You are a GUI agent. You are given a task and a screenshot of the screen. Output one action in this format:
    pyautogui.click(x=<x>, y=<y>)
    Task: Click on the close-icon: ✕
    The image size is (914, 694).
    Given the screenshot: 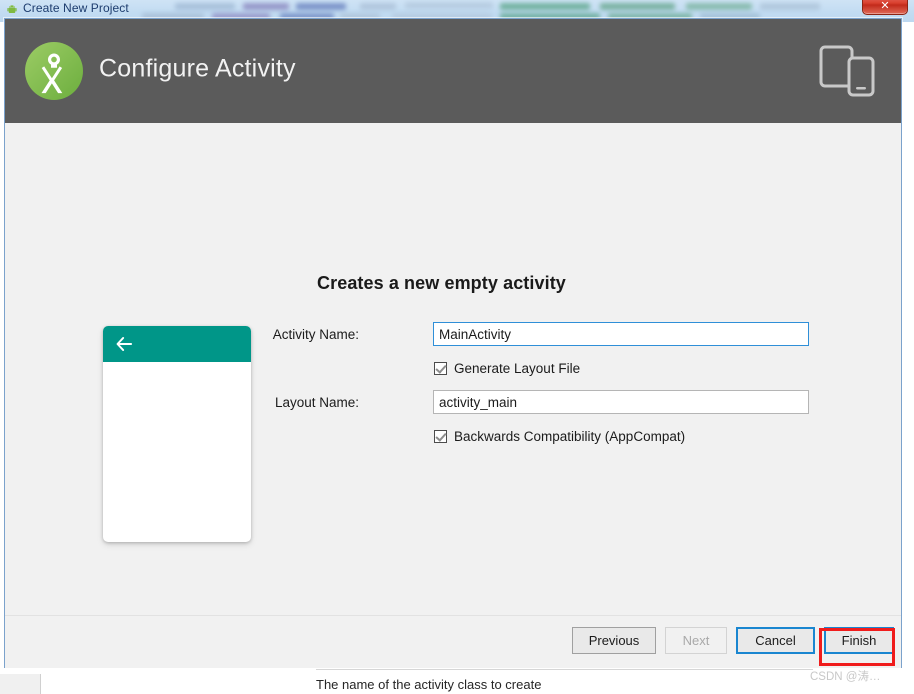 What is the action you would take?
    pyautogui.click(x=885, y=7)
    